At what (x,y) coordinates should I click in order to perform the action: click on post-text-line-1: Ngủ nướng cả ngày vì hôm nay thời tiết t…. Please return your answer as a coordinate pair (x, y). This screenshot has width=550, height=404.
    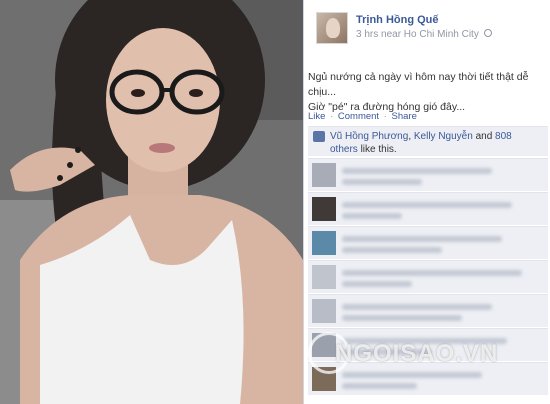
    Looking at the image, I should click on (418, 84).